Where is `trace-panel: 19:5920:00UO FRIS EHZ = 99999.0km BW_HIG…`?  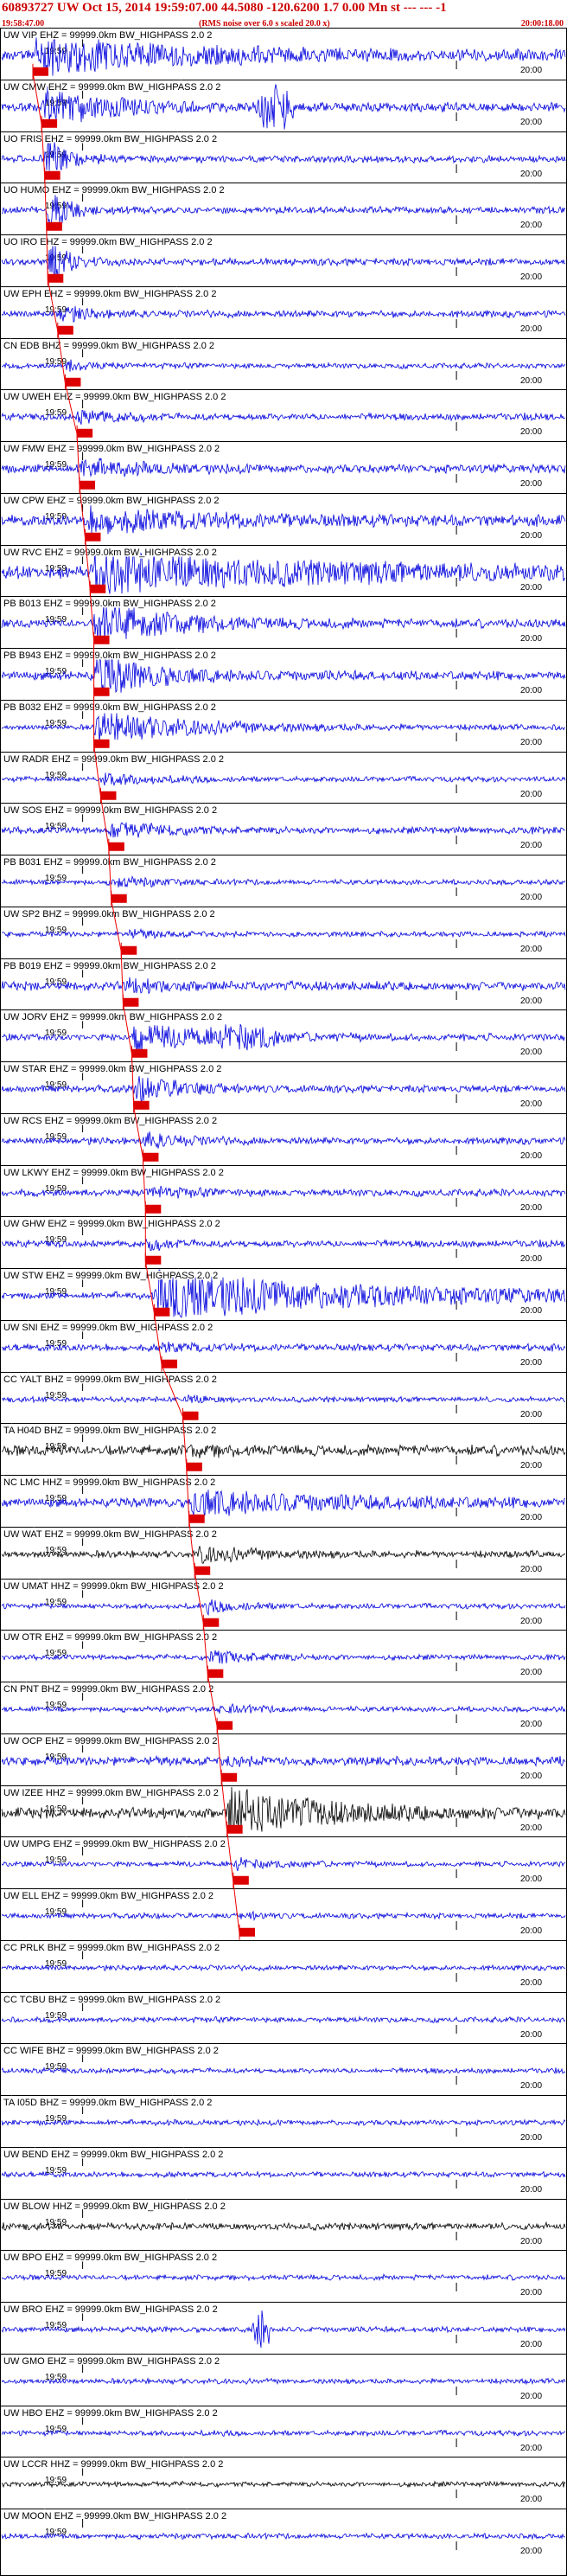 trace-panel: 19:5920:00UO FRIS EHZ = 99999.0km BW_HIG… is located at coordinates (283, 157).